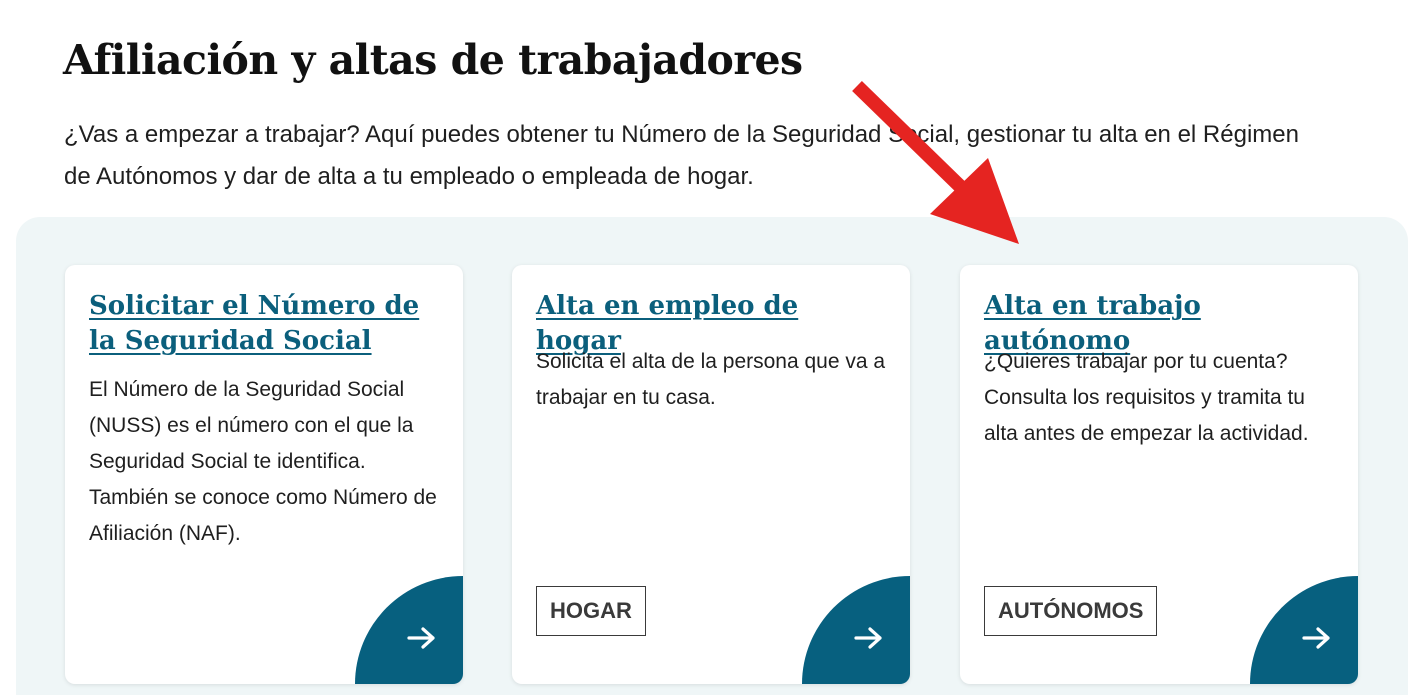  I want to click on card-autonomo-go-button, so click(1304, 630).